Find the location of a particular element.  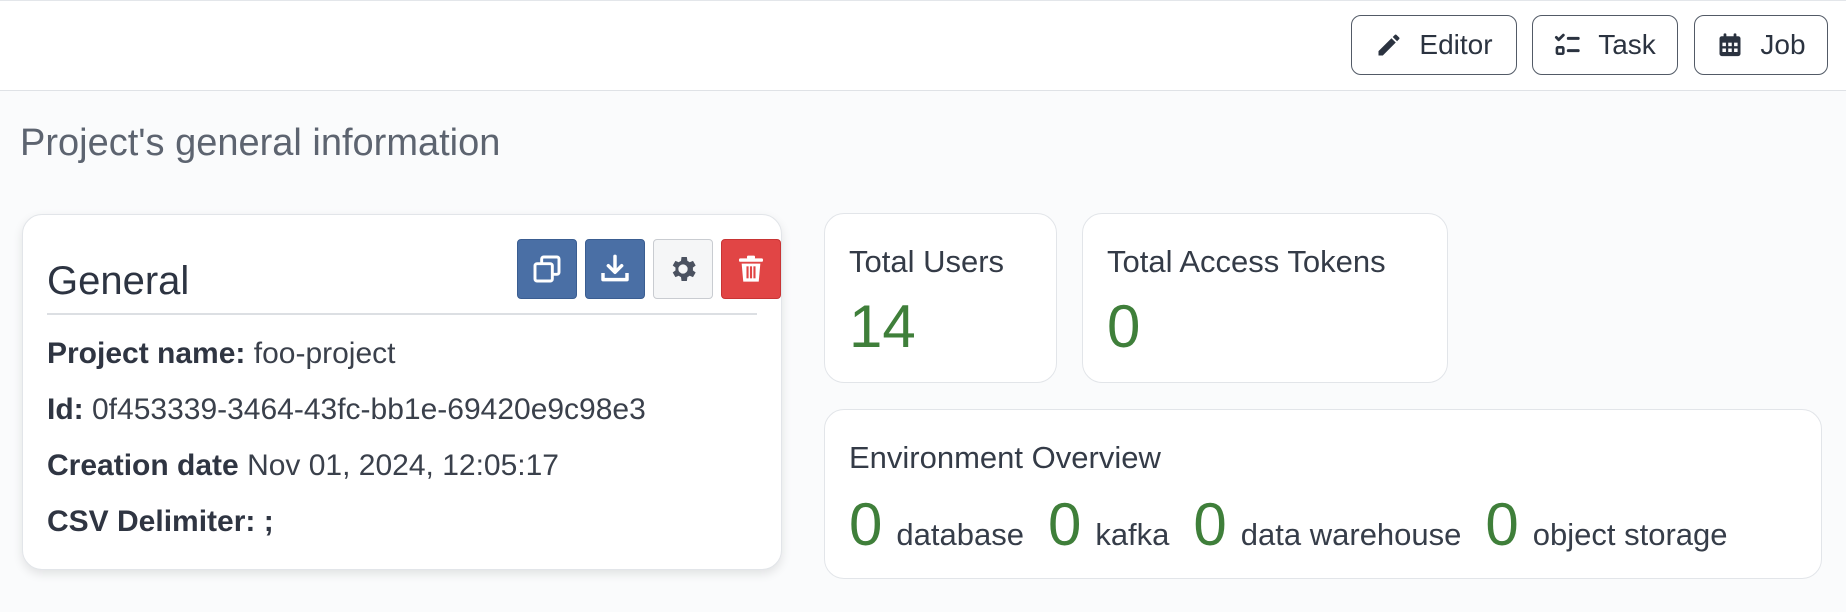

data-warehouse-count: 0 is located at coordinates (1210, 524).